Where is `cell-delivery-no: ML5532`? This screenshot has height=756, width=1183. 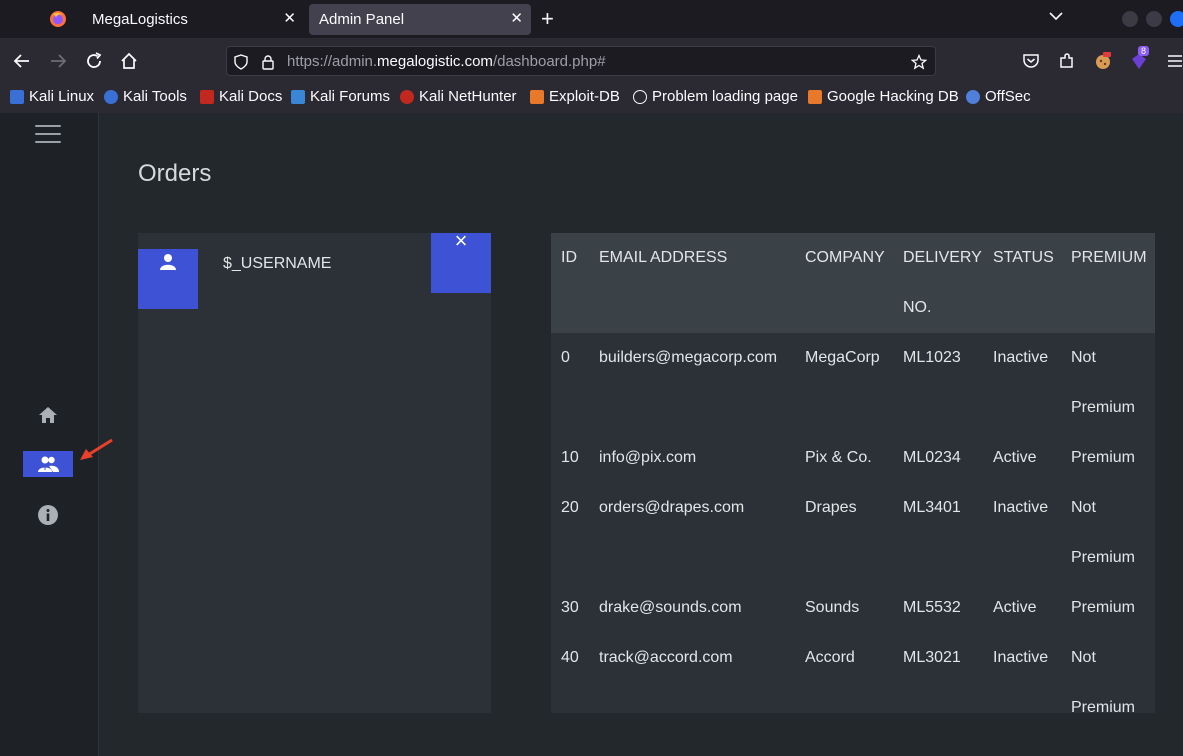 cell-delivery-no: ML5532 is located at coordinates (932, 607).